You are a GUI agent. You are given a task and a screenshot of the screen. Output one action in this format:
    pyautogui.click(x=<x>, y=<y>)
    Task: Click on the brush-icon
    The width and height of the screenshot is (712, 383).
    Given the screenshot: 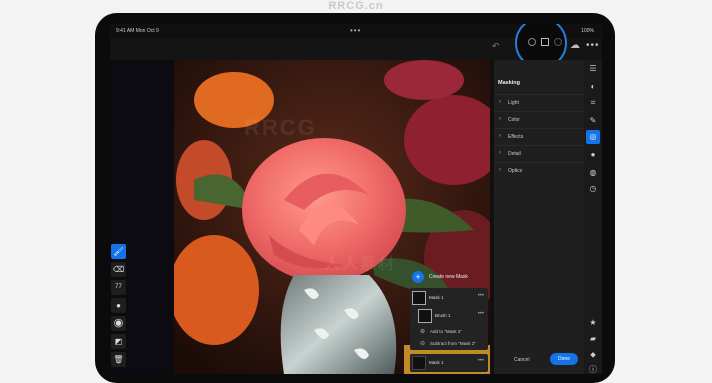 What is the action you would take?
    pyautogui.click(x=425, y=316)
    